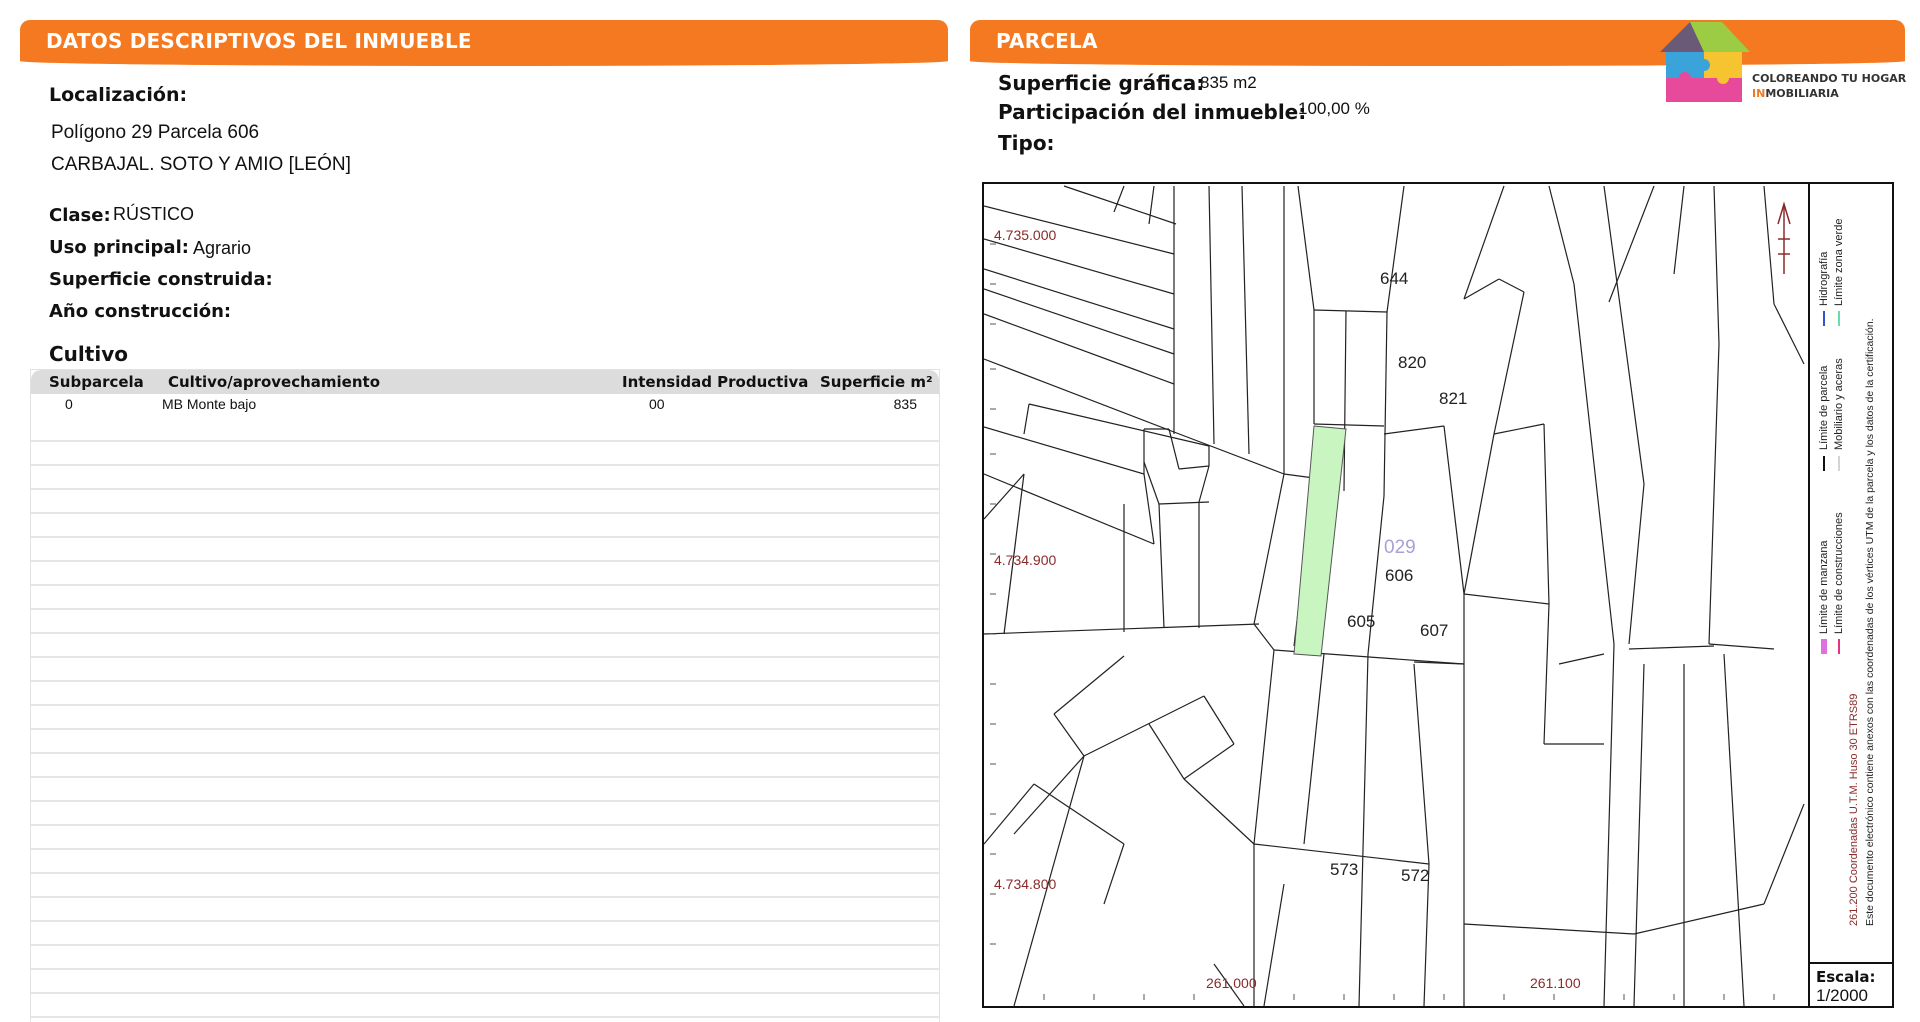 The width and height of the screenshot is (1920, 1022). Describe the element at coordinates (1228, 82) in the screenshot. I see `superficie-grafica-value: 835 m2` at that location.